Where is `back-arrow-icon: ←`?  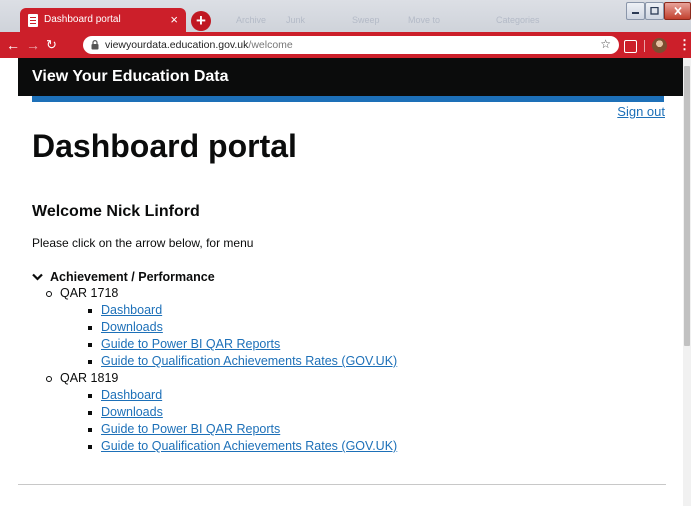
back-arrow-icon: ← is located at coordinates (13, 45).